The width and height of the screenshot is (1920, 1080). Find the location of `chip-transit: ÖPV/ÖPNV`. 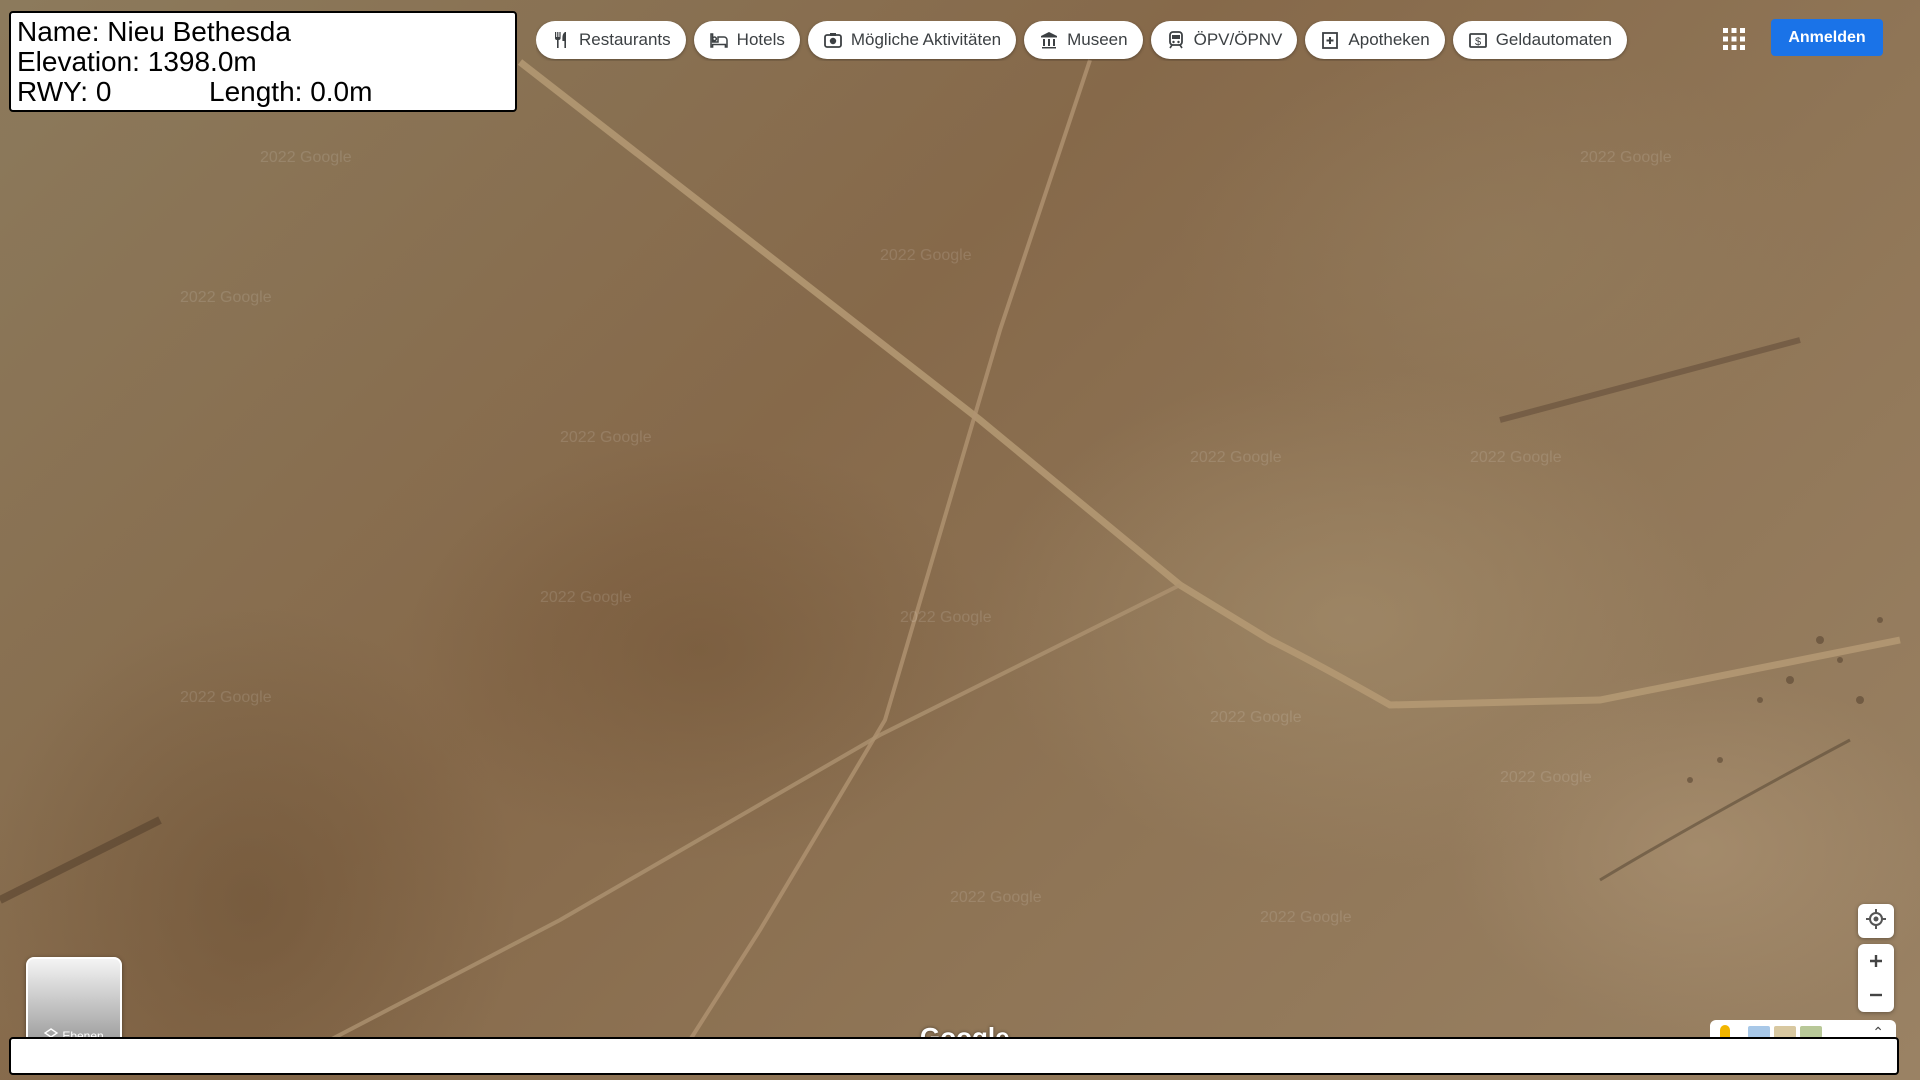

chip-transit: ÖPV/ÖPNV is located at coordinates (1224, 40).